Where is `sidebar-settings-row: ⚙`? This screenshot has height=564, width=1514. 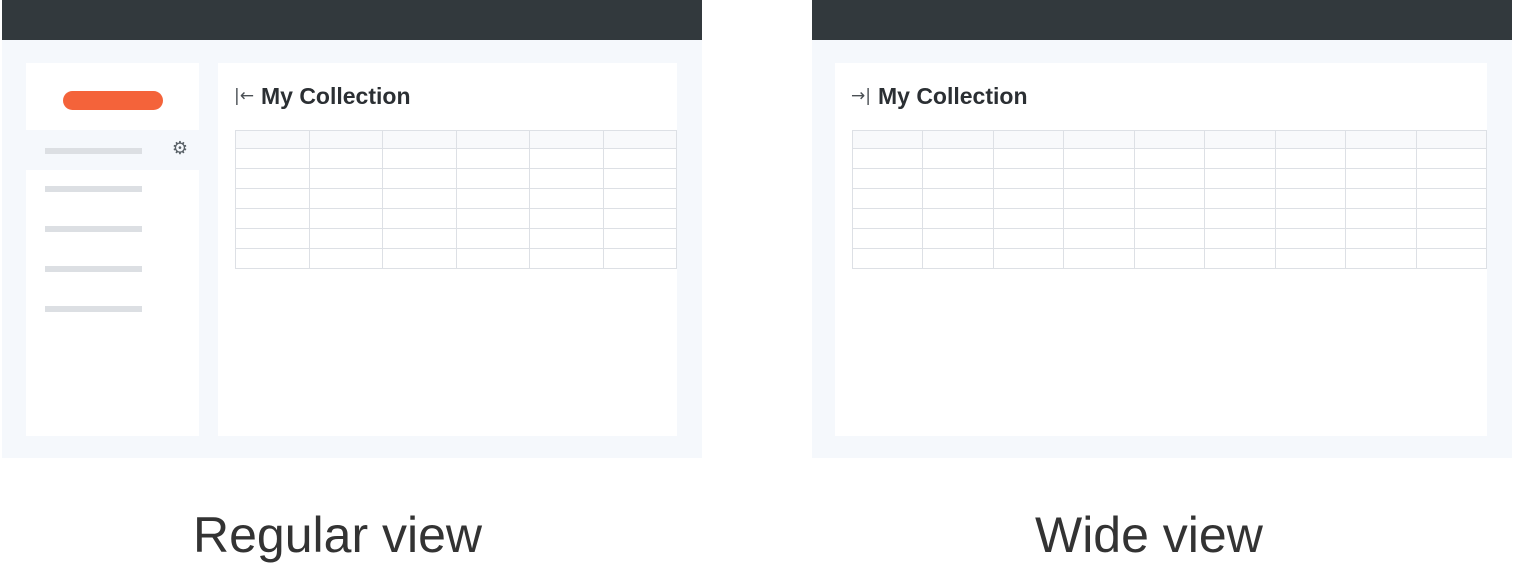
sidebar-settings-row: ⚙ is located at coordinates (112, 150).